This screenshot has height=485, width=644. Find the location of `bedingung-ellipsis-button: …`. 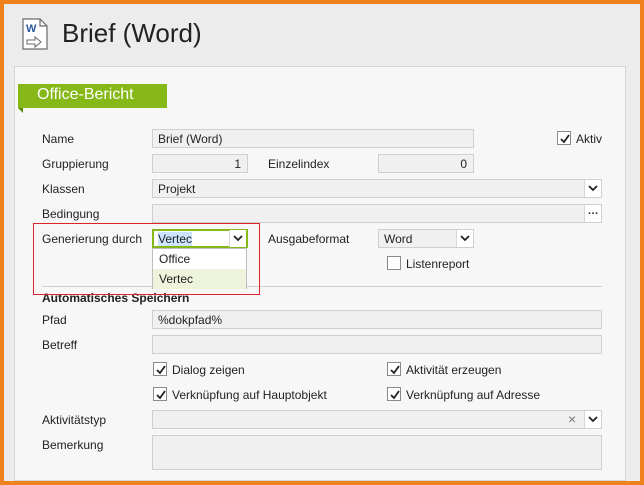

bedingung-ellipsis-button: … is located at coordinates (592, 213).